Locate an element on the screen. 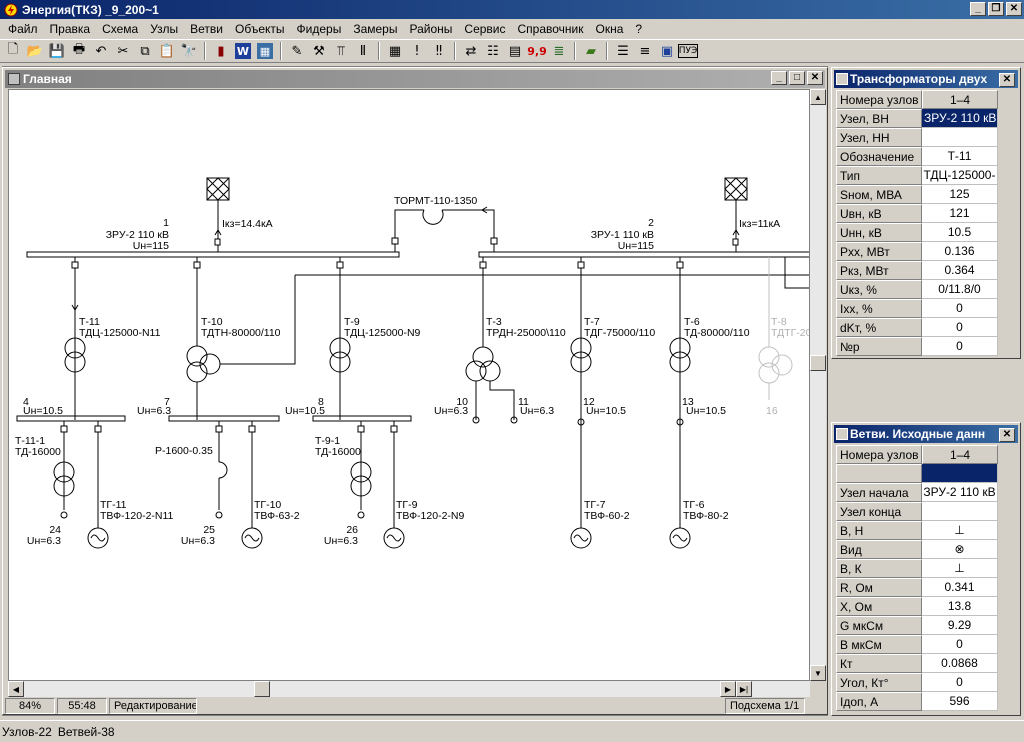 The width and height of the screenshot is (1024, 742). menu-item-12: ? is located at coordinates (638, 29).